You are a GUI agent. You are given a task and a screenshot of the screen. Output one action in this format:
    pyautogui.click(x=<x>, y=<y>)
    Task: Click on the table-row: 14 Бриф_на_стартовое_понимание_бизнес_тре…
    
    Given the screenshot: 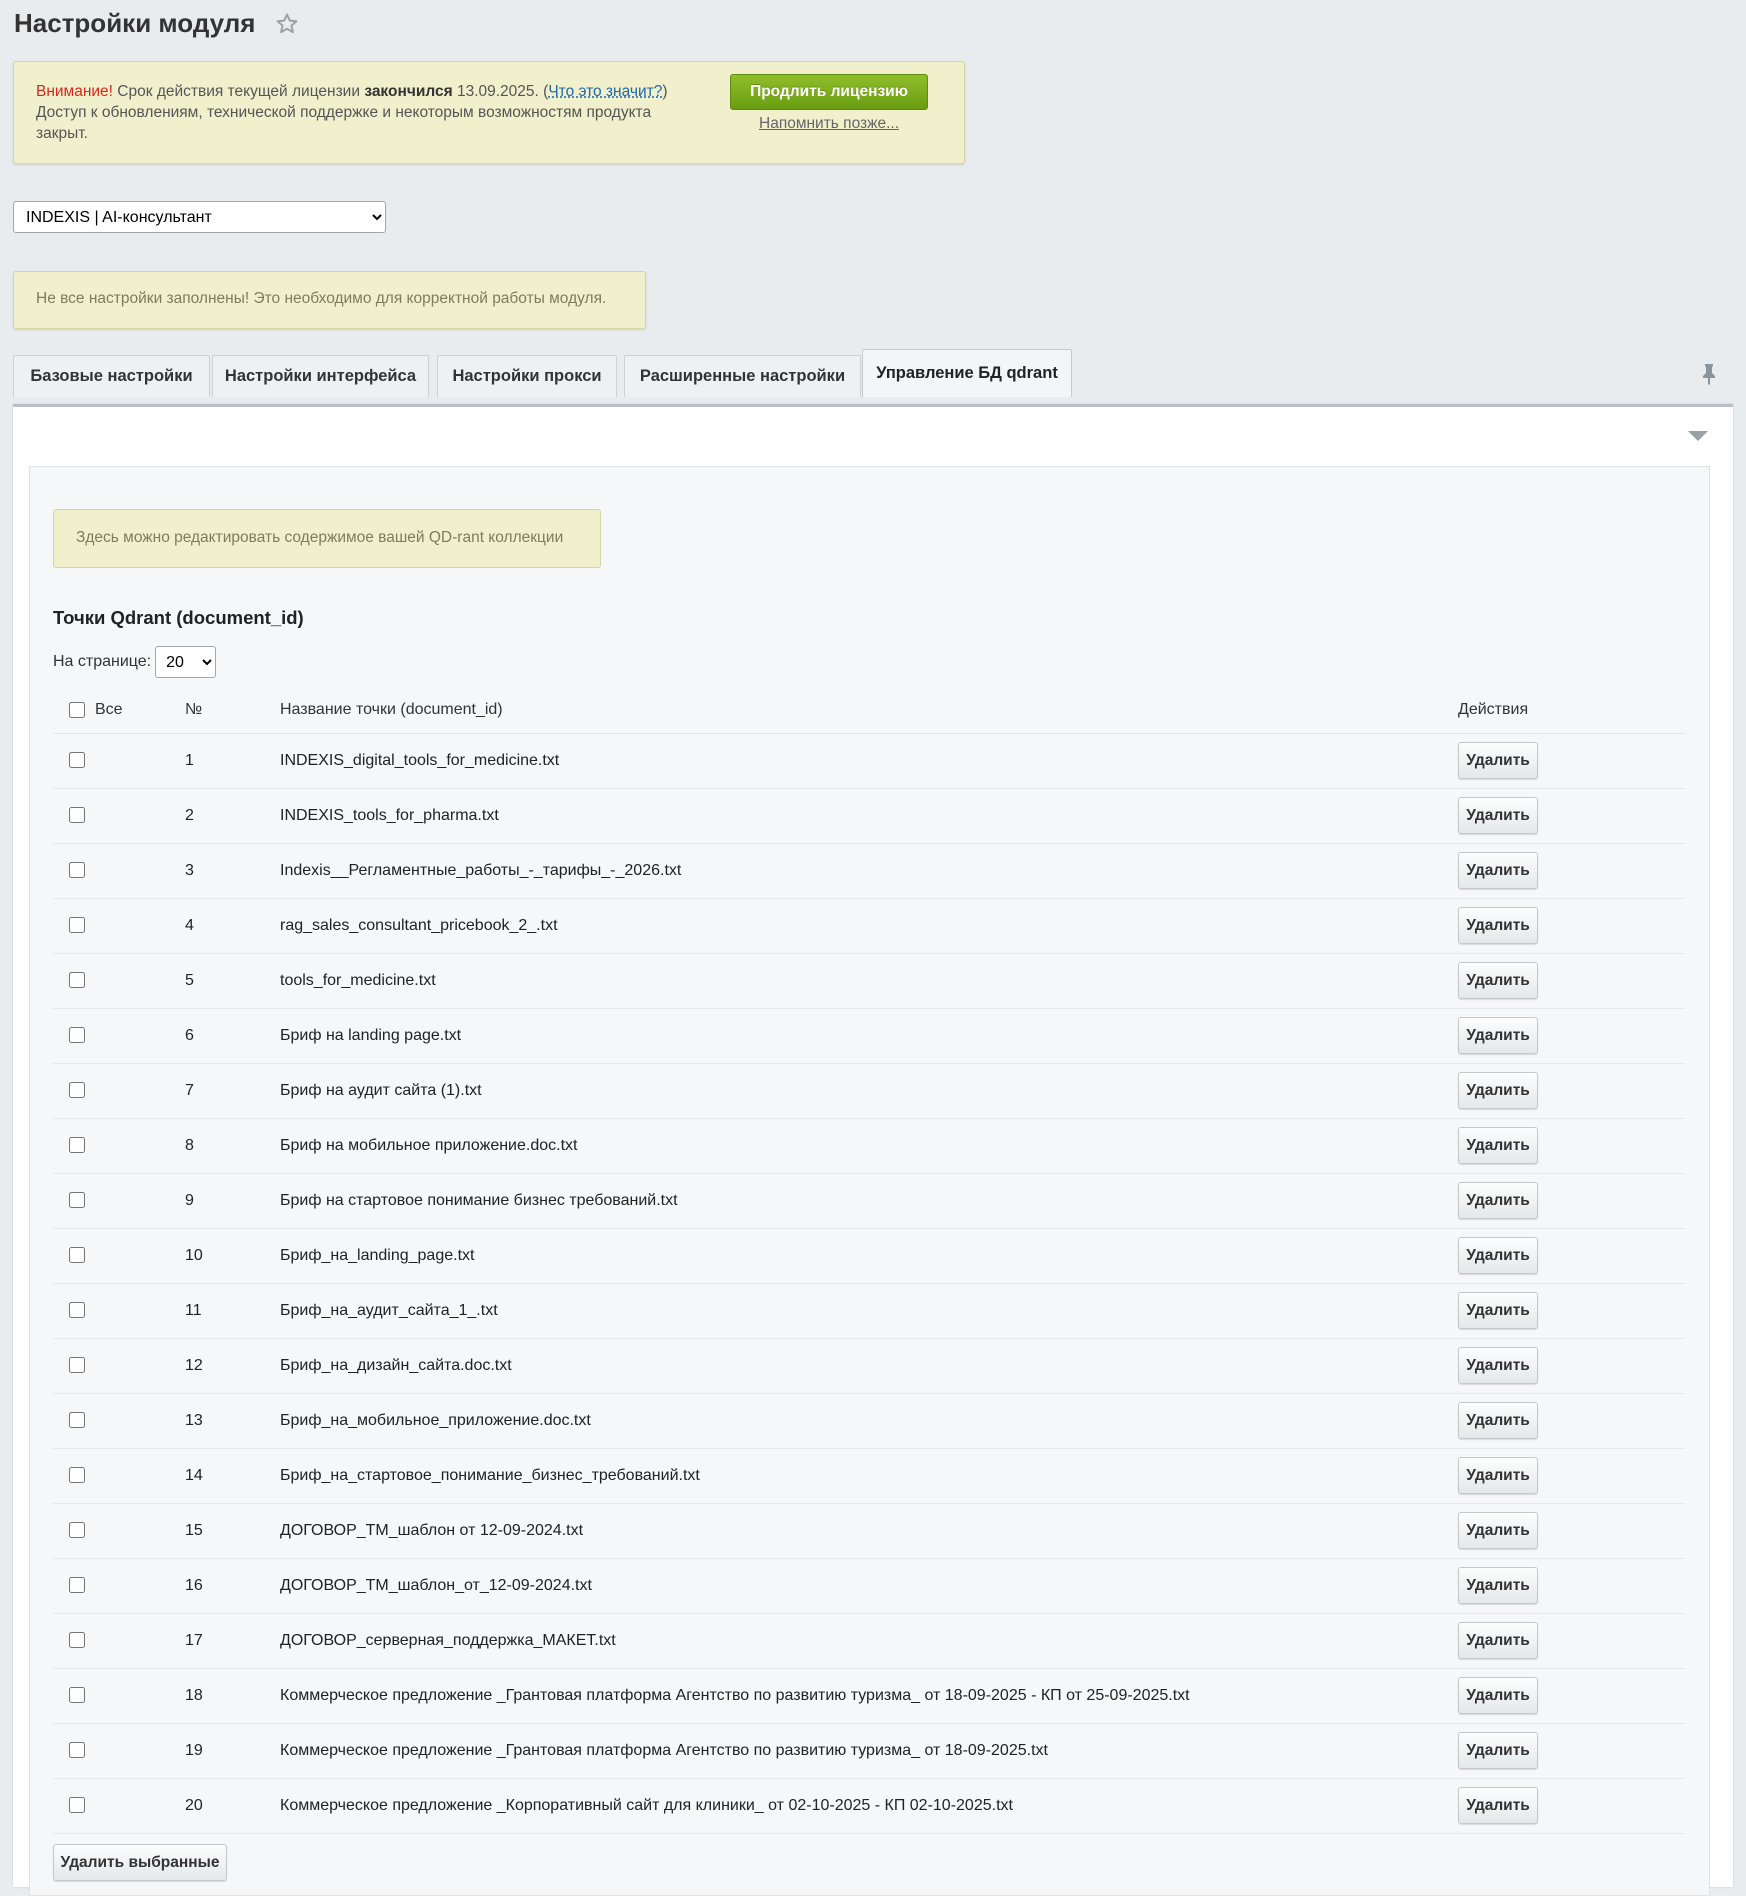 What is the action you would take?
    pyautogui.click(x=869, y=1476)
    